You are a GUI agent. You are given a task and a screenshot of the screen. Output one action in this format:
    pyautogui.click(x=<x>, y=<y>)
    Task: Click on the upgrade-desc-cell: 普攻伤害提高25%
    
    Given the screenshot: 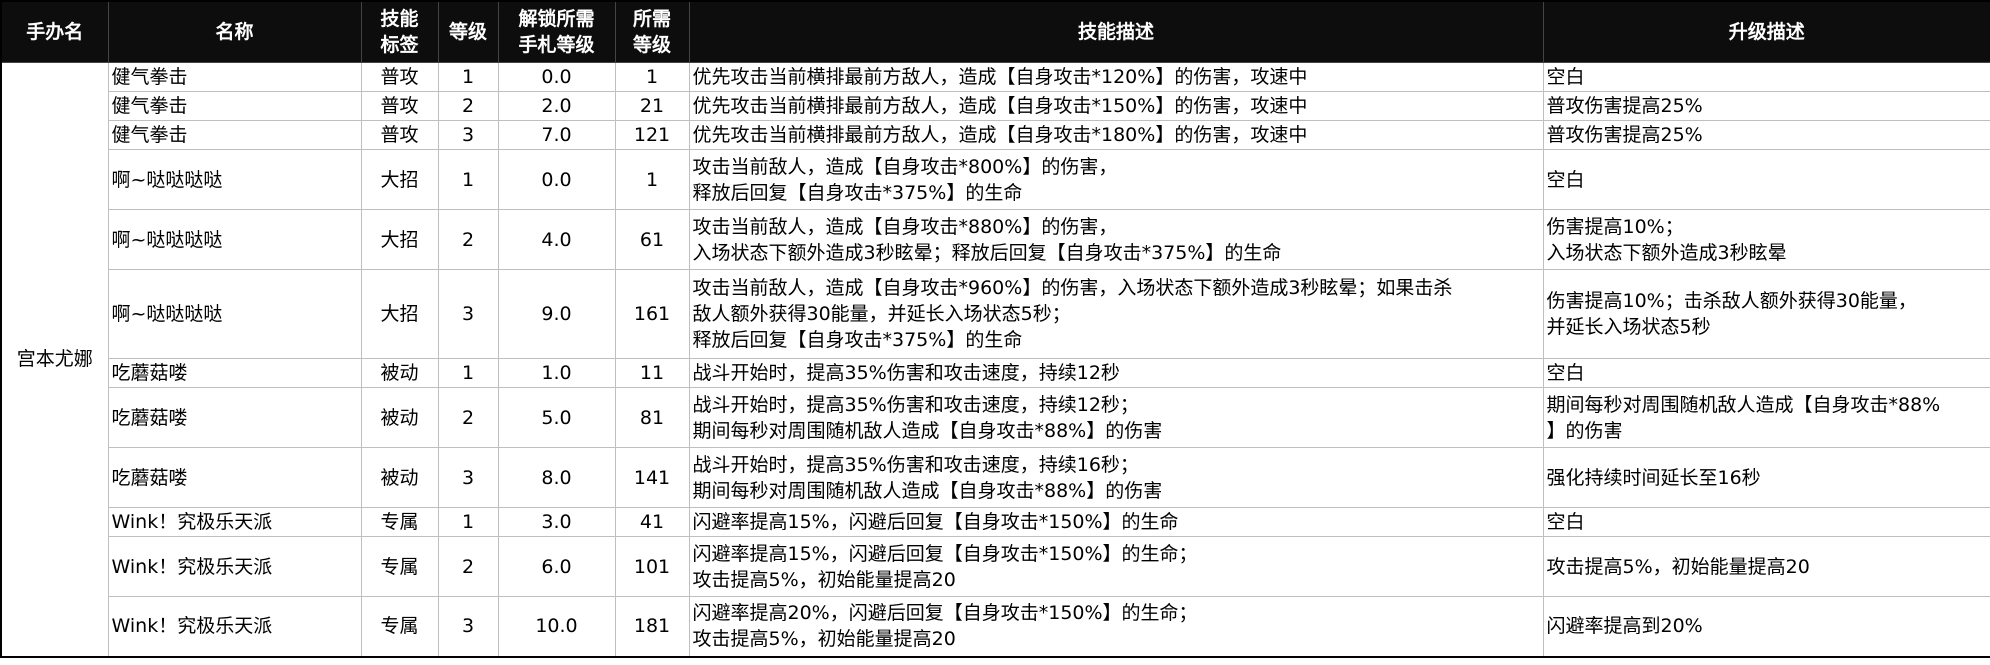 What is the action you would take?
    pyautogui.click(x=1766, y=106)
    